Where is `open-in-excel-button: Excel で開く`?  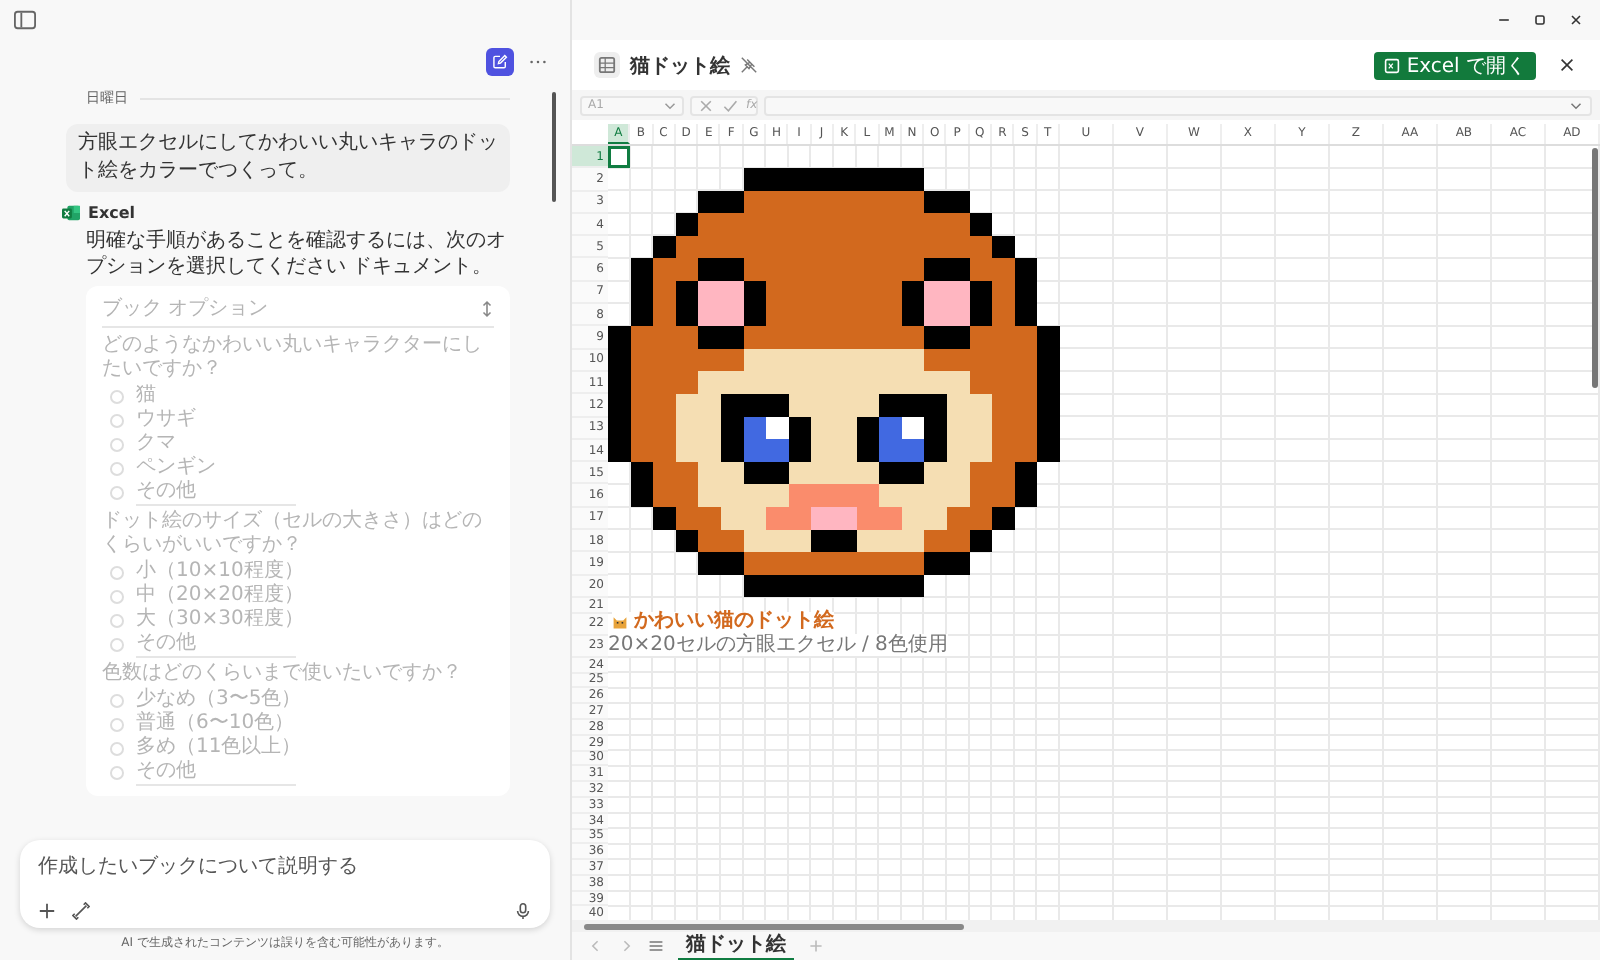
open-in-excel-button: Excel で開く is located at coordinates (1455, 65).